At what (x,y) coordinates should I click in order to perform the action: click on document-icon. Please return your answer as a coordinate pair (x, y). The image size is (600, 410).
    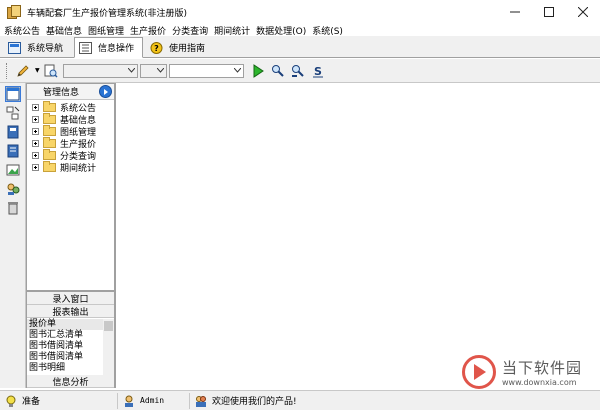
    Looking at the image, I should click on (13, 151).